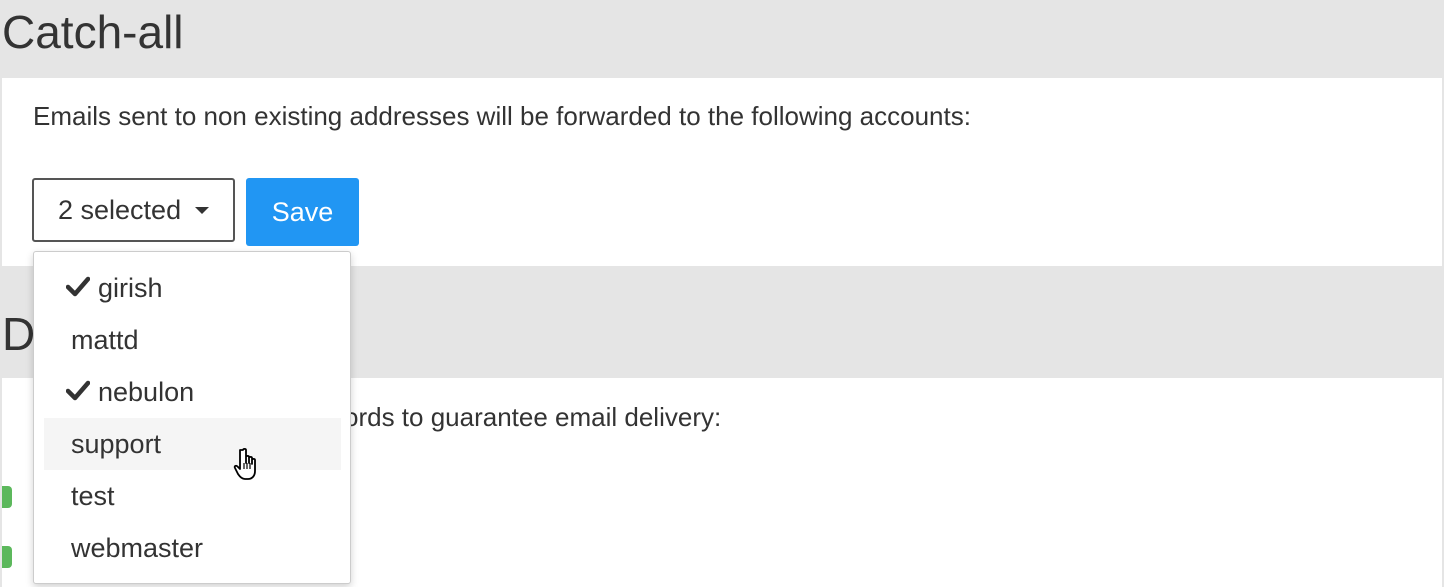 Image resolution: width=1444 pixels, height=587 pixels. Describe the element at coordinates (533, 417) in the screenshot. I see `dns-description-text: ords to guarantee email delivery:` at that location.